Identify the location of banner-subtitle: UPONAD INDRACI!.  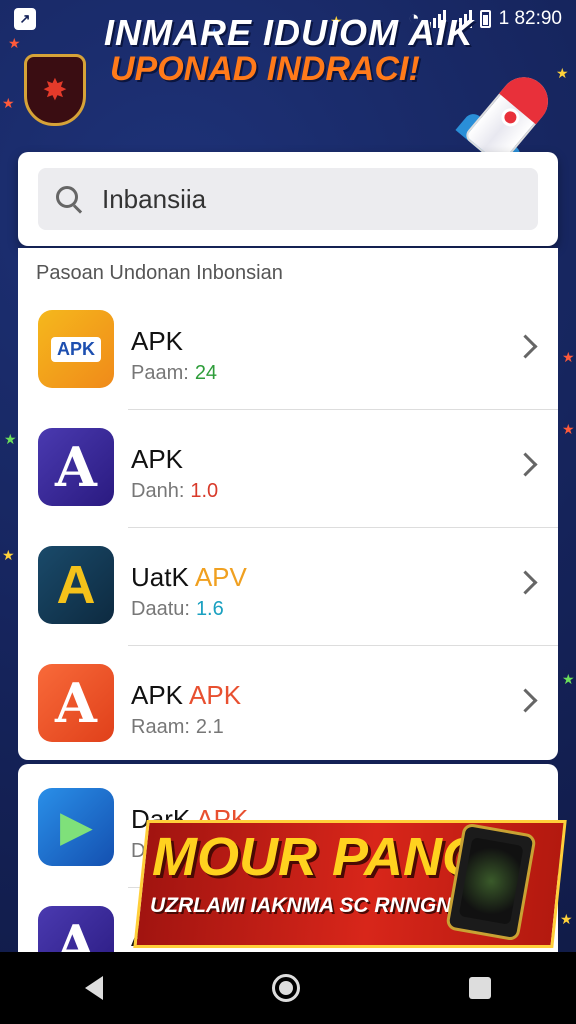
(265, 69).